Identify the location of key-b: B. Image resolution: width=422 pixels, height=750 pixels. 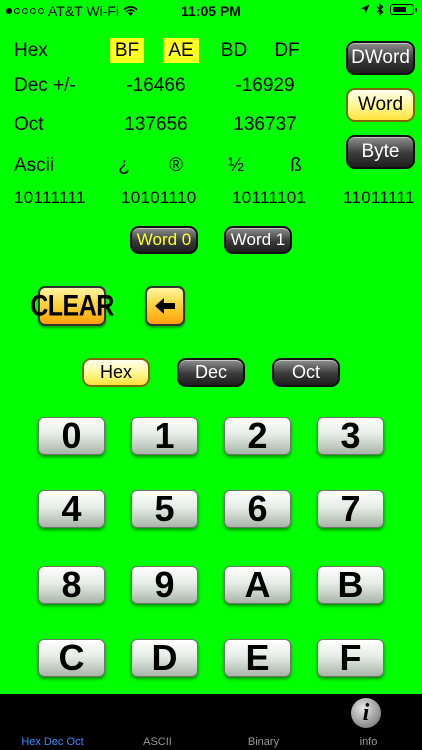
(350, 584).